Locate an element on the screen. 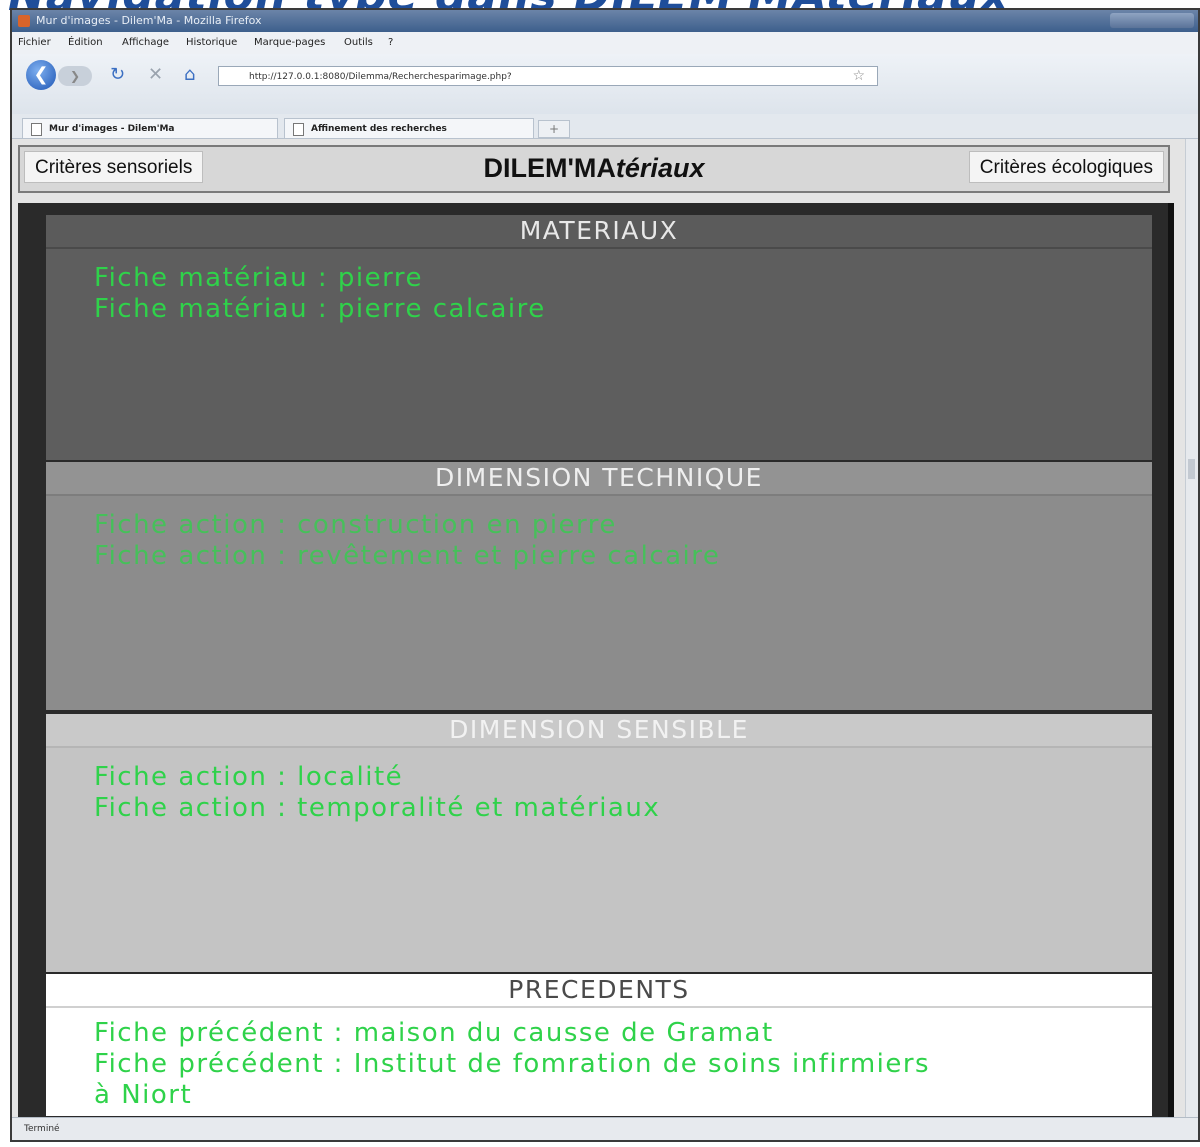 The height and width of the screenshot is (1147, 1200). menu-outils: Outils is located at coordinates (358, 42).